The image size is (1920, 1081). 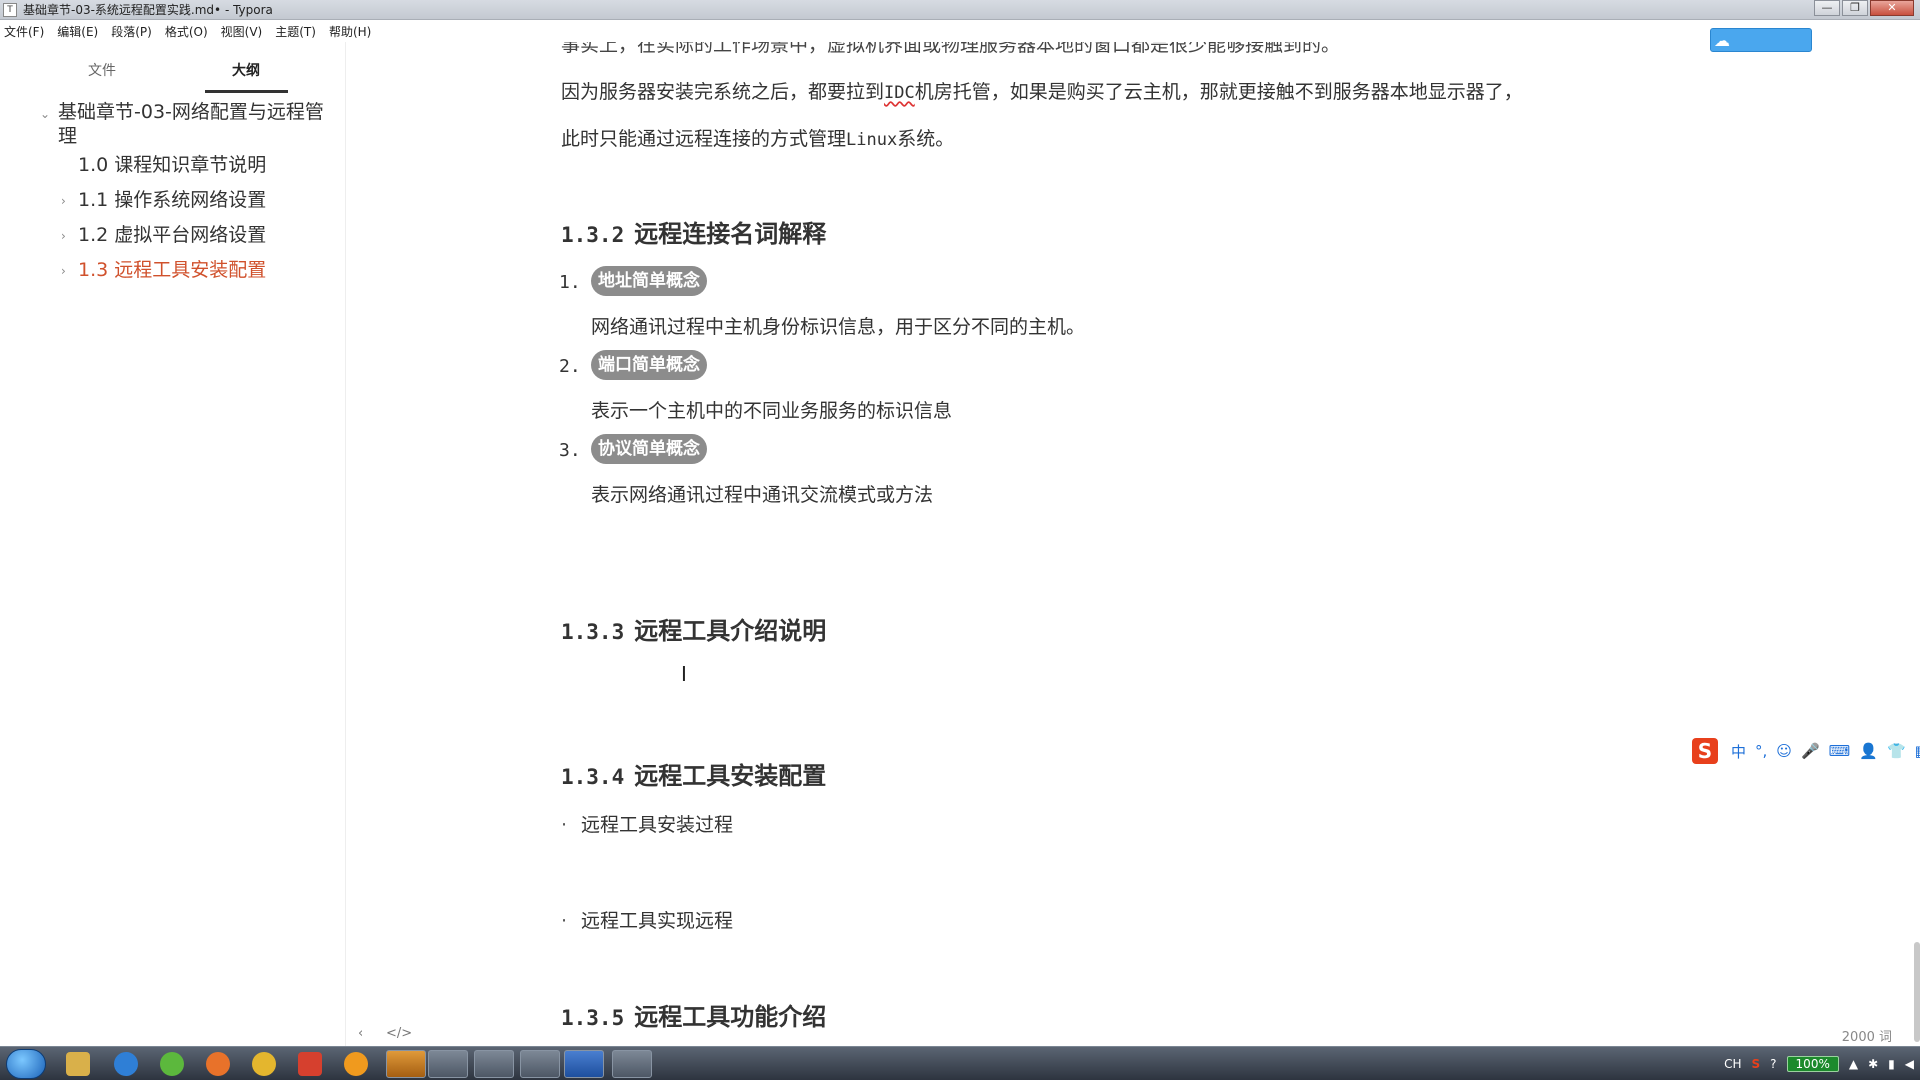 I want to click on taskbar-cloud-button, so click(x=632, y=1064).